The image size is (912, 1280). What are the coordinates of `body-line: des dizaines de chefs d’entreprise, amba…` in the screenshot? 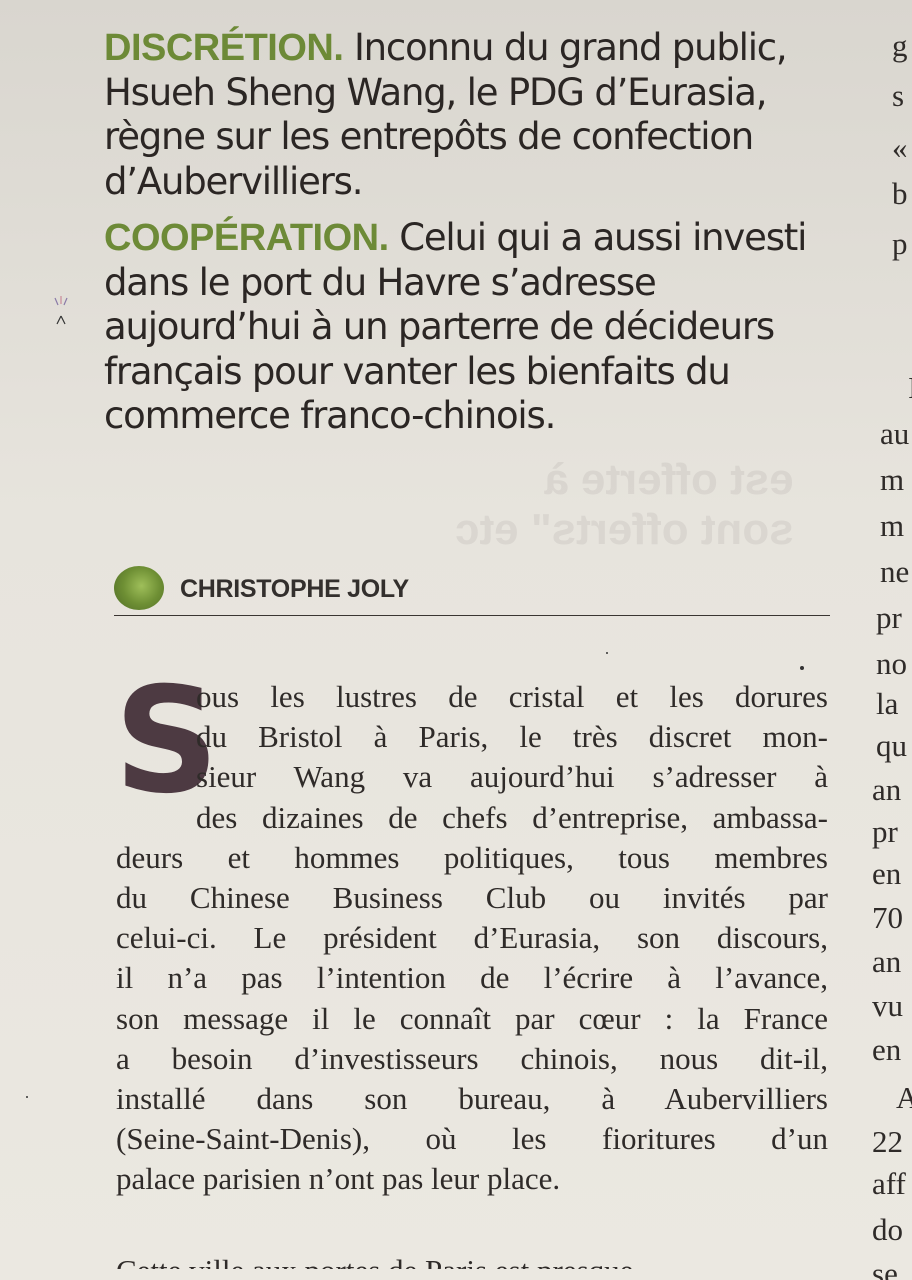 It's located at (512, 817).